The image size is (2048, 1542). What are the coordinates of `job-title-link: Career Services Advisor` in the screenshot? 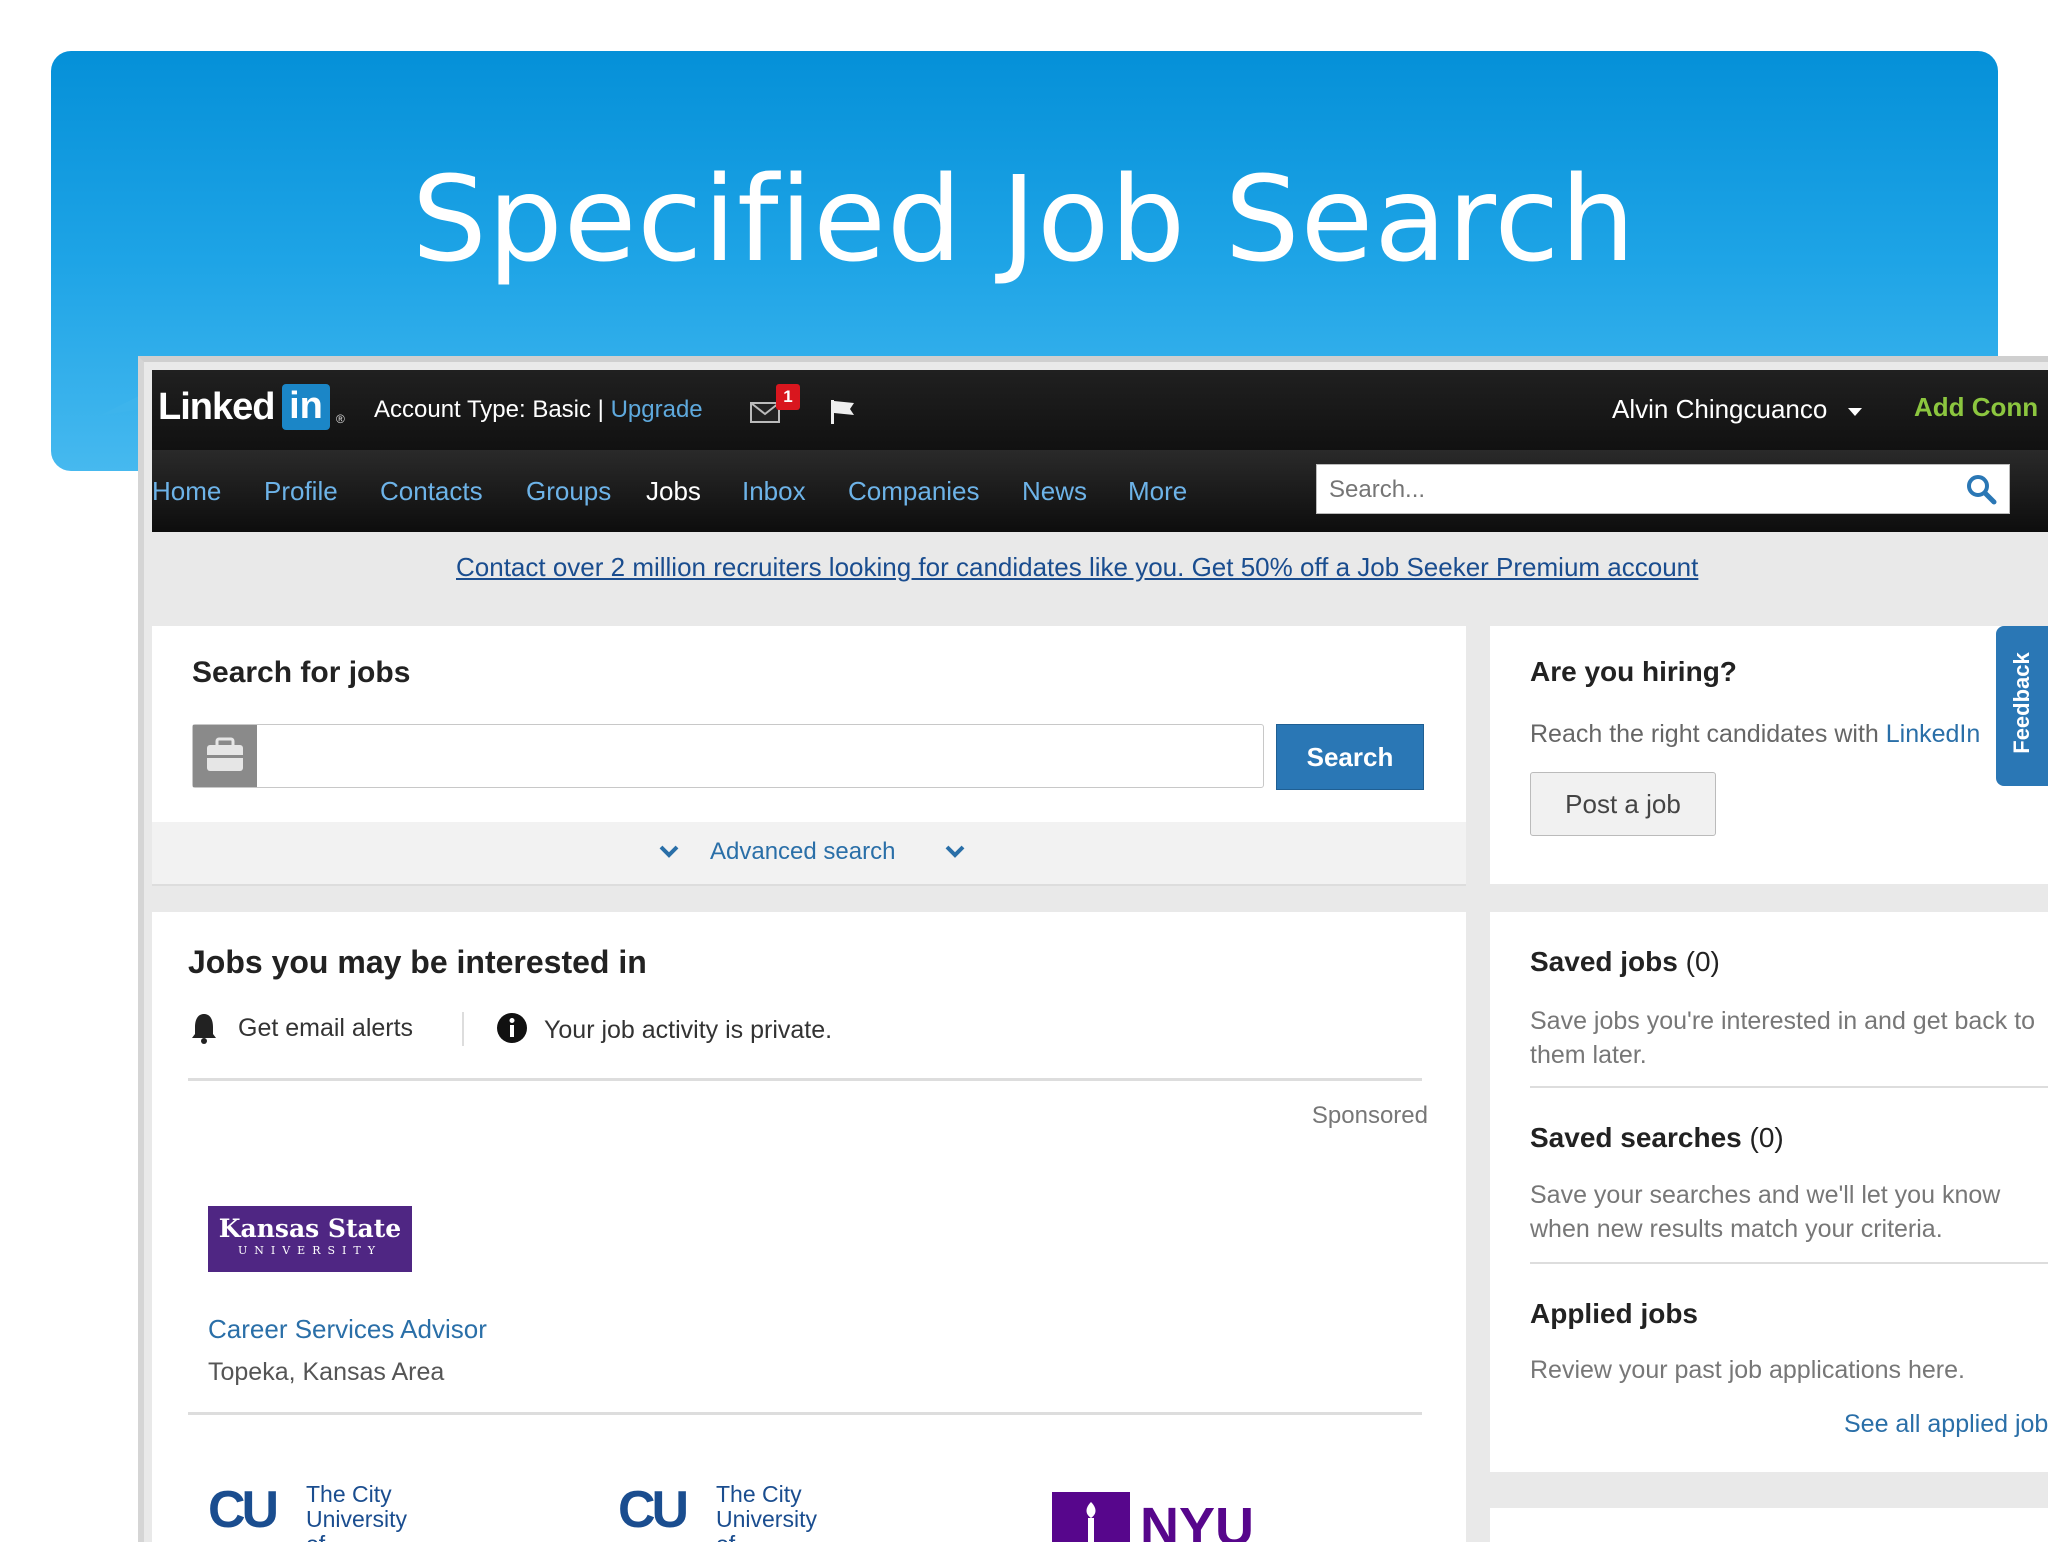 It's located at (347, 1329).